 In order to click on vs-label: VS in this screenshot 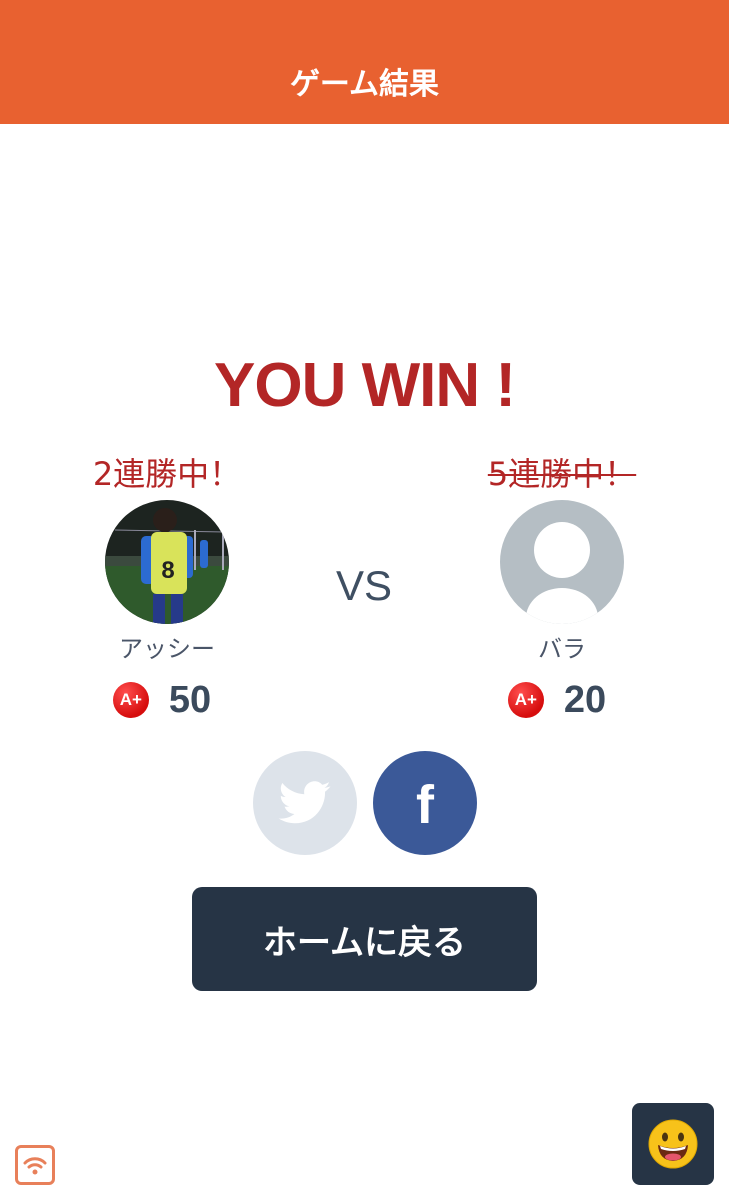, I will do `click(364, 585)`.